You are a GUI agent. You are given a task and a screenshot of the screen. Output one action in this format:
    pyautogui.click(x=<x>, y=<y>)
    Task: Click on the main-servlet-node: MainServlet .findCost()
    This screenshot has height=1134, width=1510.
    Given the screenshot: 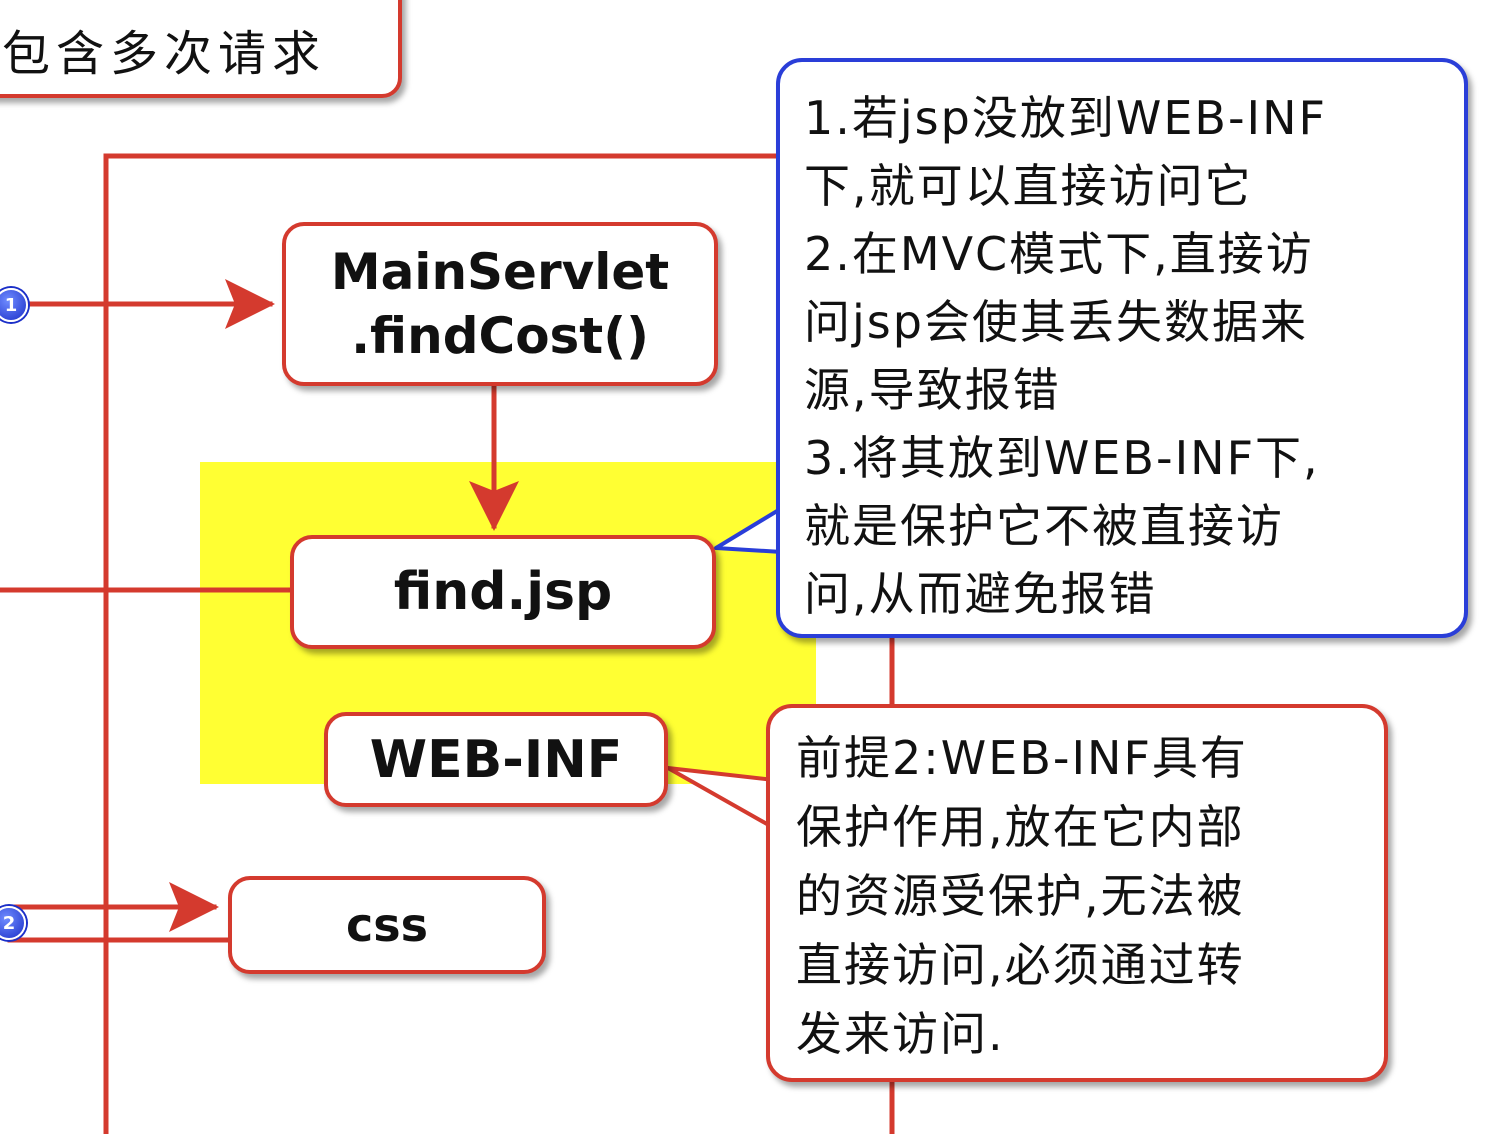 What is the action you would take?
    pyautogui.click(x=500, y=304)
    